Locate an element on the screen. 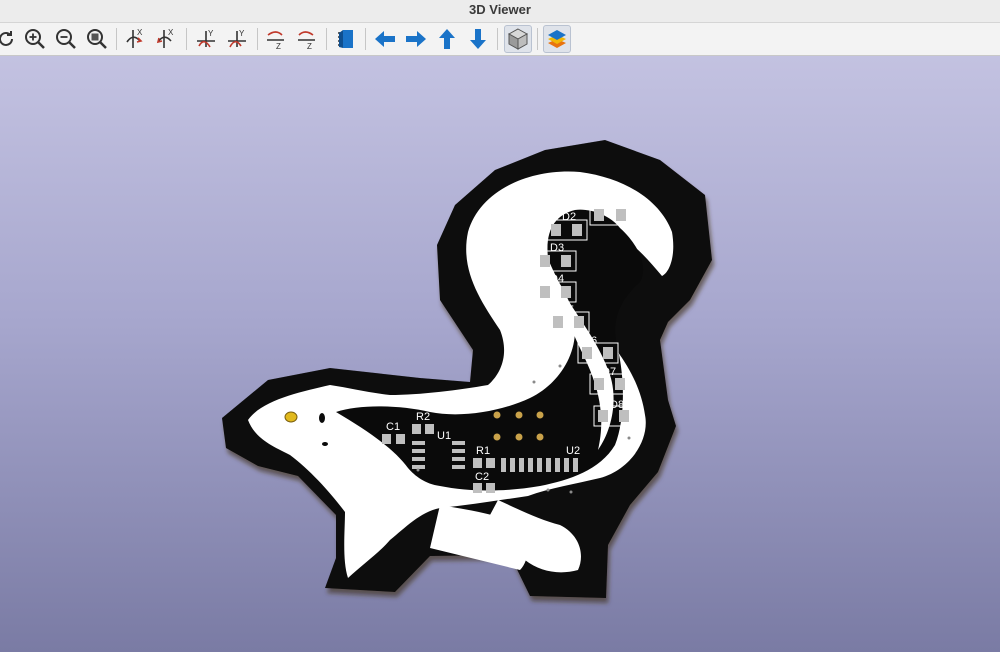 The image size is (1000, 652). label-d4: D4 is located at coordinates (557, 279).